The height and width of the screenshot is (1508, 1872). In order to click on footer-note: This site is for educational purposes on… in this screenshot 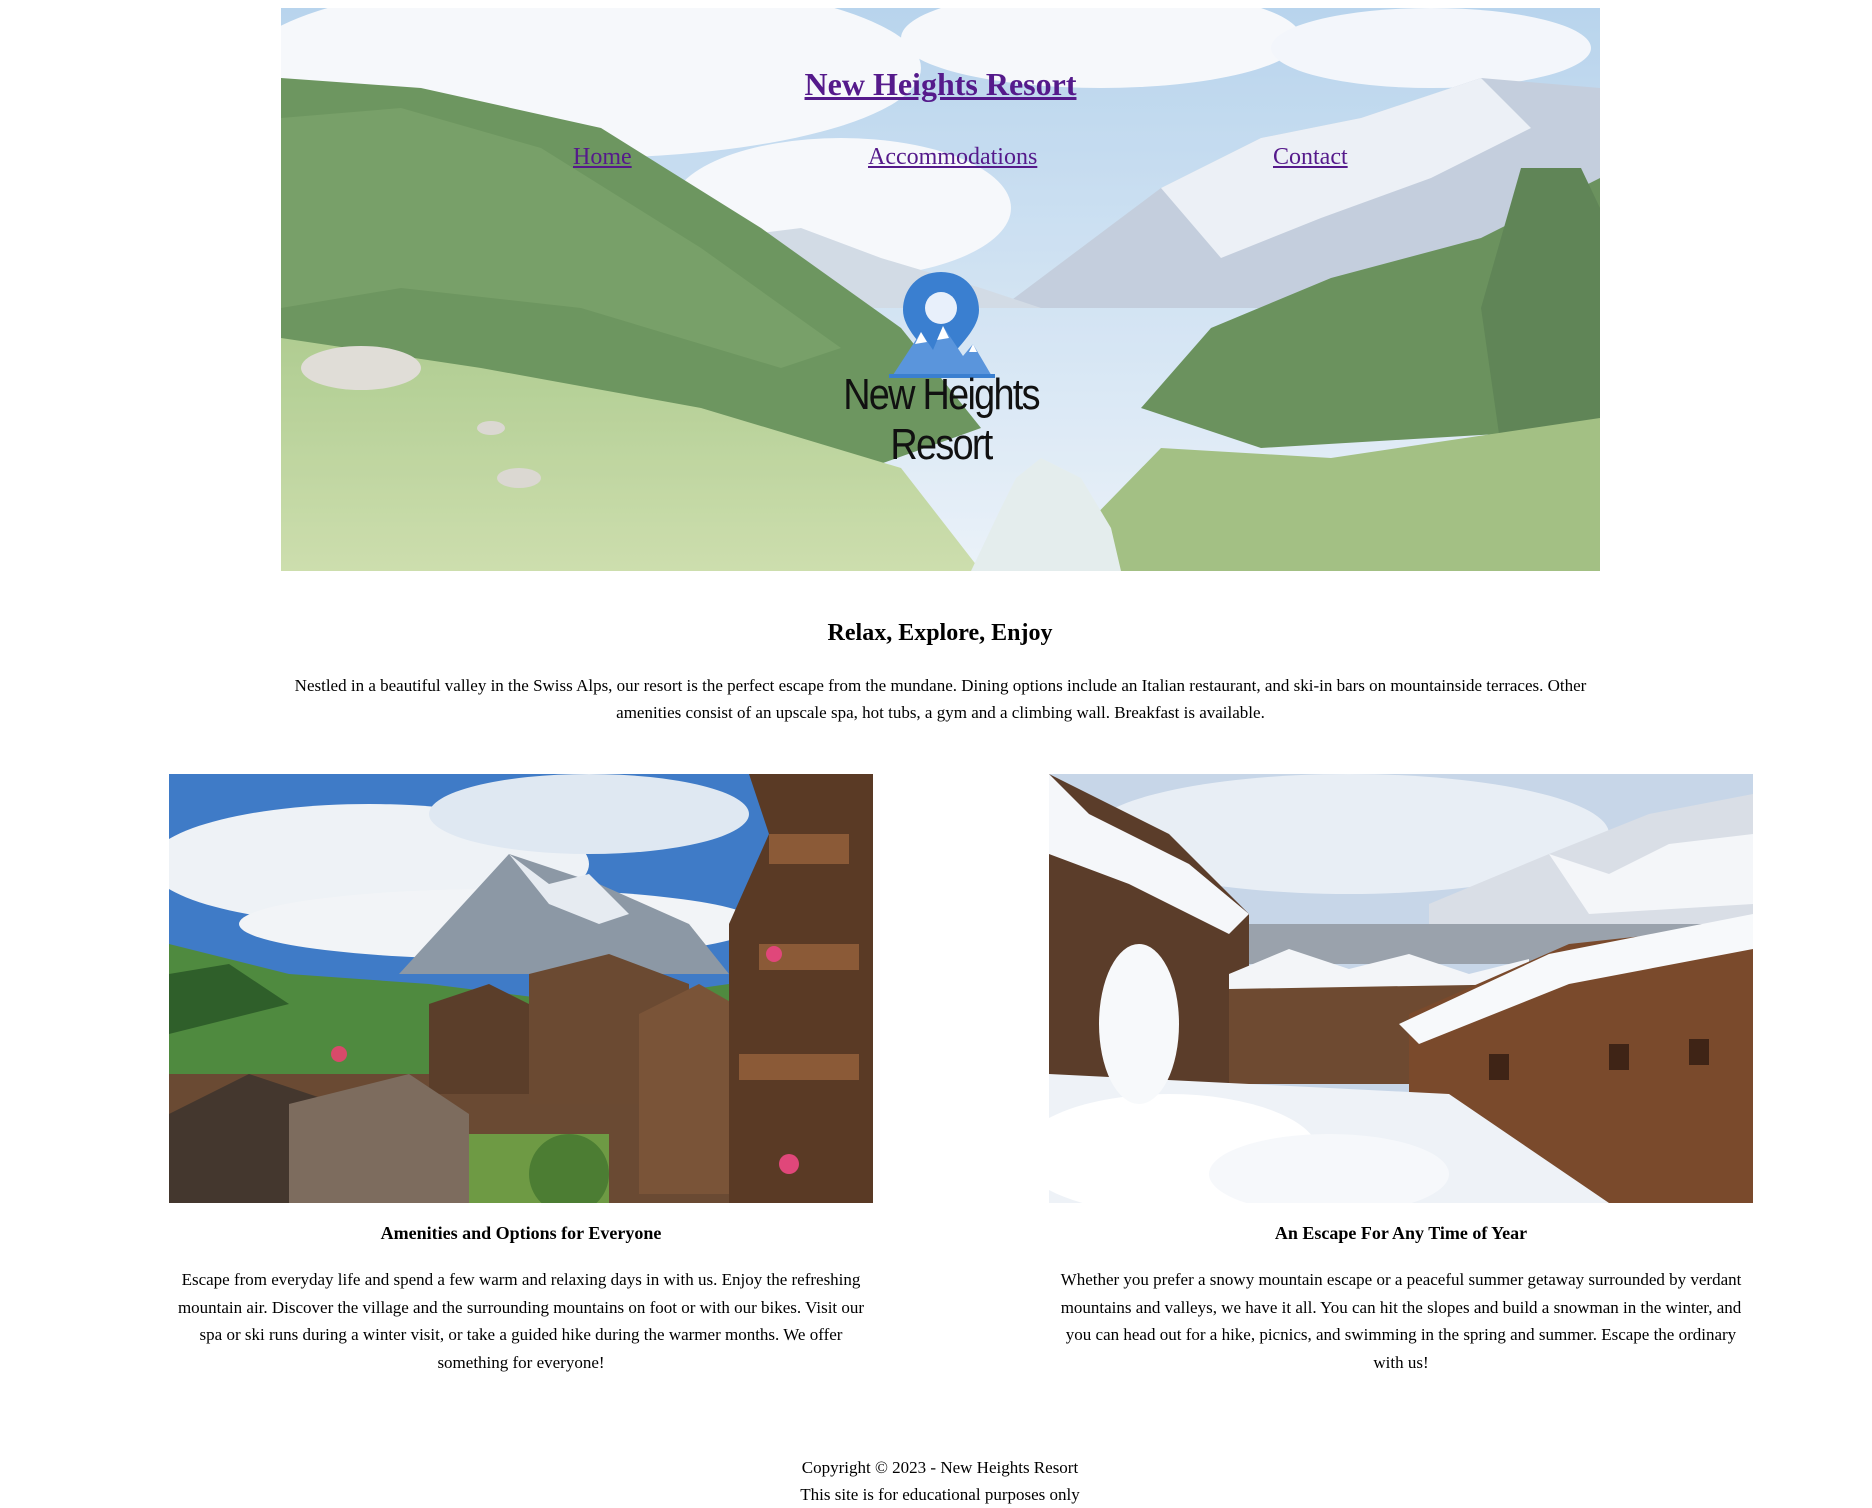, I will do `click(940, 1494)`.